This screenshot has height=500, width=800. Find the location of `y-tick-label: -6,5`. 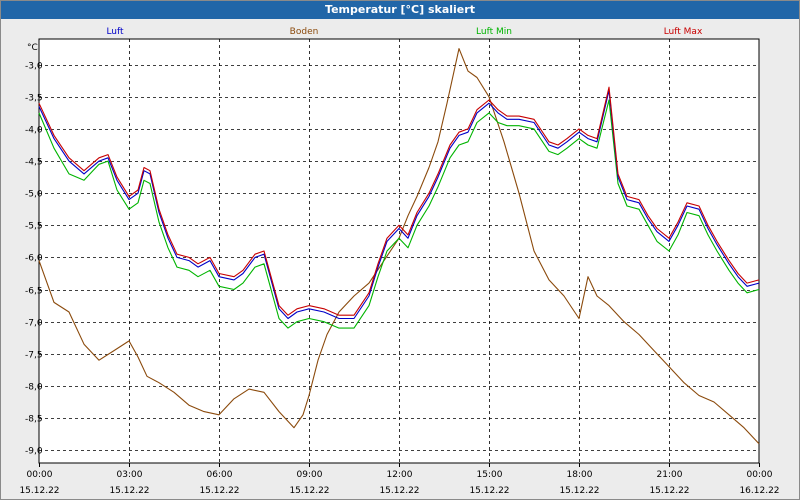

y-tick-label: -6,5 is located at coordinates (34, 292).